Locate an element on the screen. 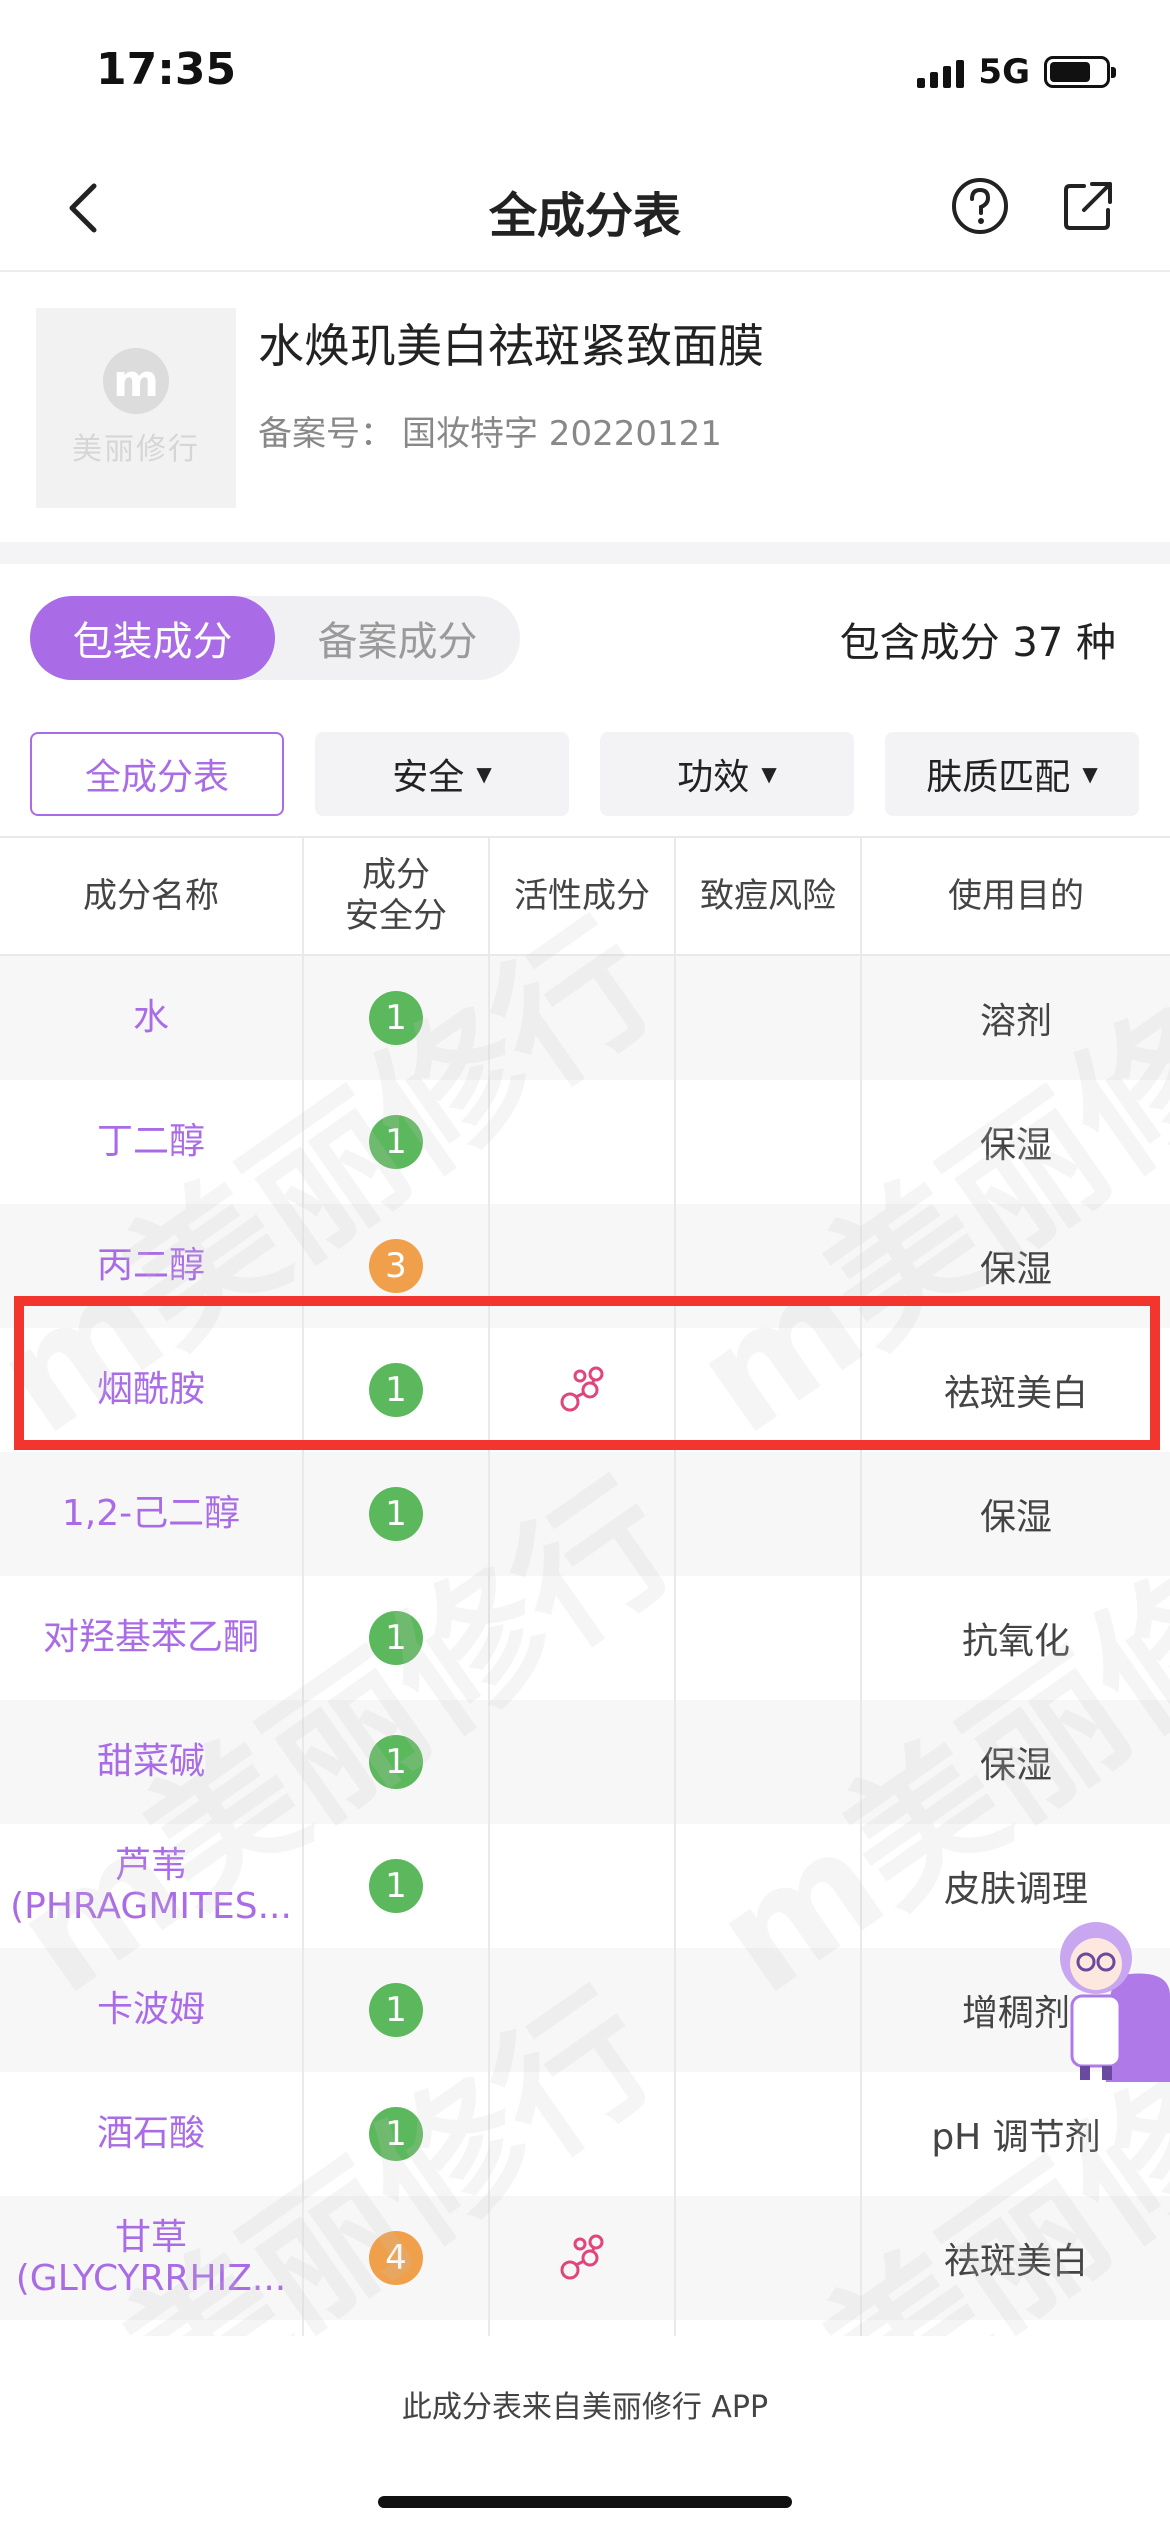 This screenshot has width=1170, height=2532. table-row: 甜菜碱 1 保湿 is located at coordinates (585, 1762).